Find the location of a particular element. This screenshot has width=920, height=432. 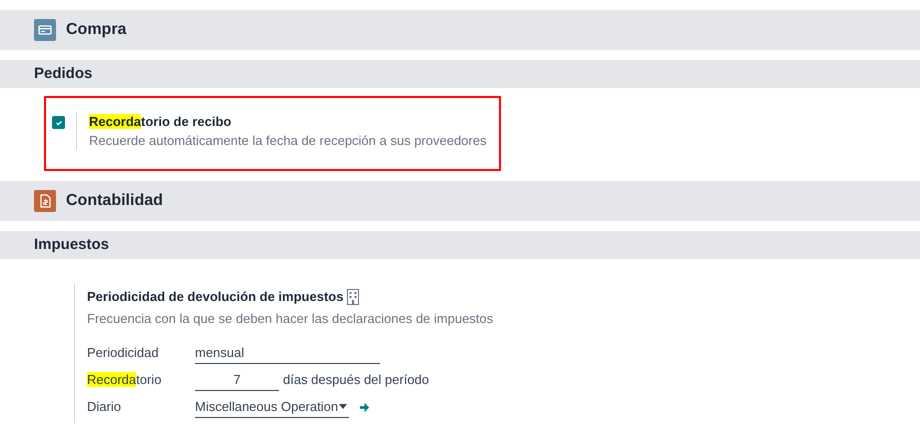

section-title: Pedidos is located at coordinates (63, 74).